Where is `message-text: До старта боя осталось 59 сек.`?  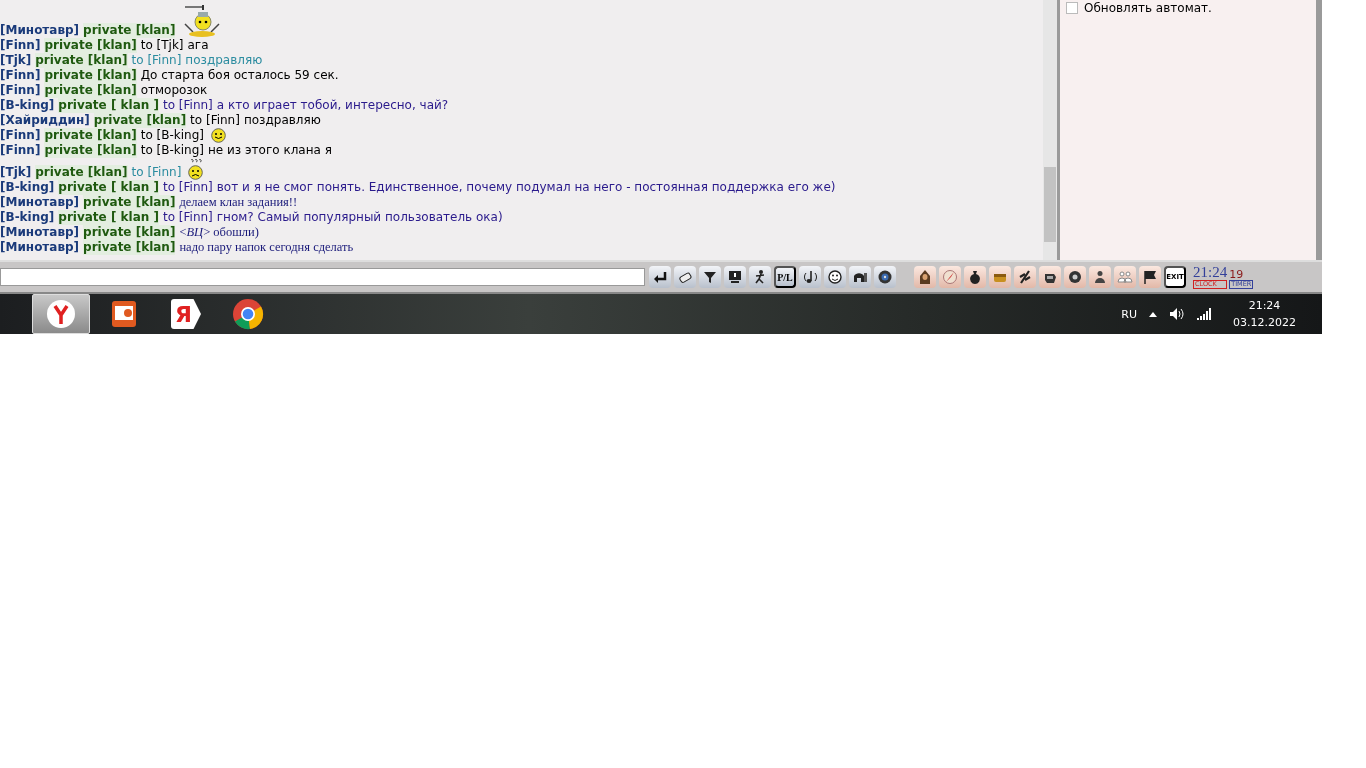
message-text: До старта боя осталось 59 сек. is located at coordinates (239, 75).